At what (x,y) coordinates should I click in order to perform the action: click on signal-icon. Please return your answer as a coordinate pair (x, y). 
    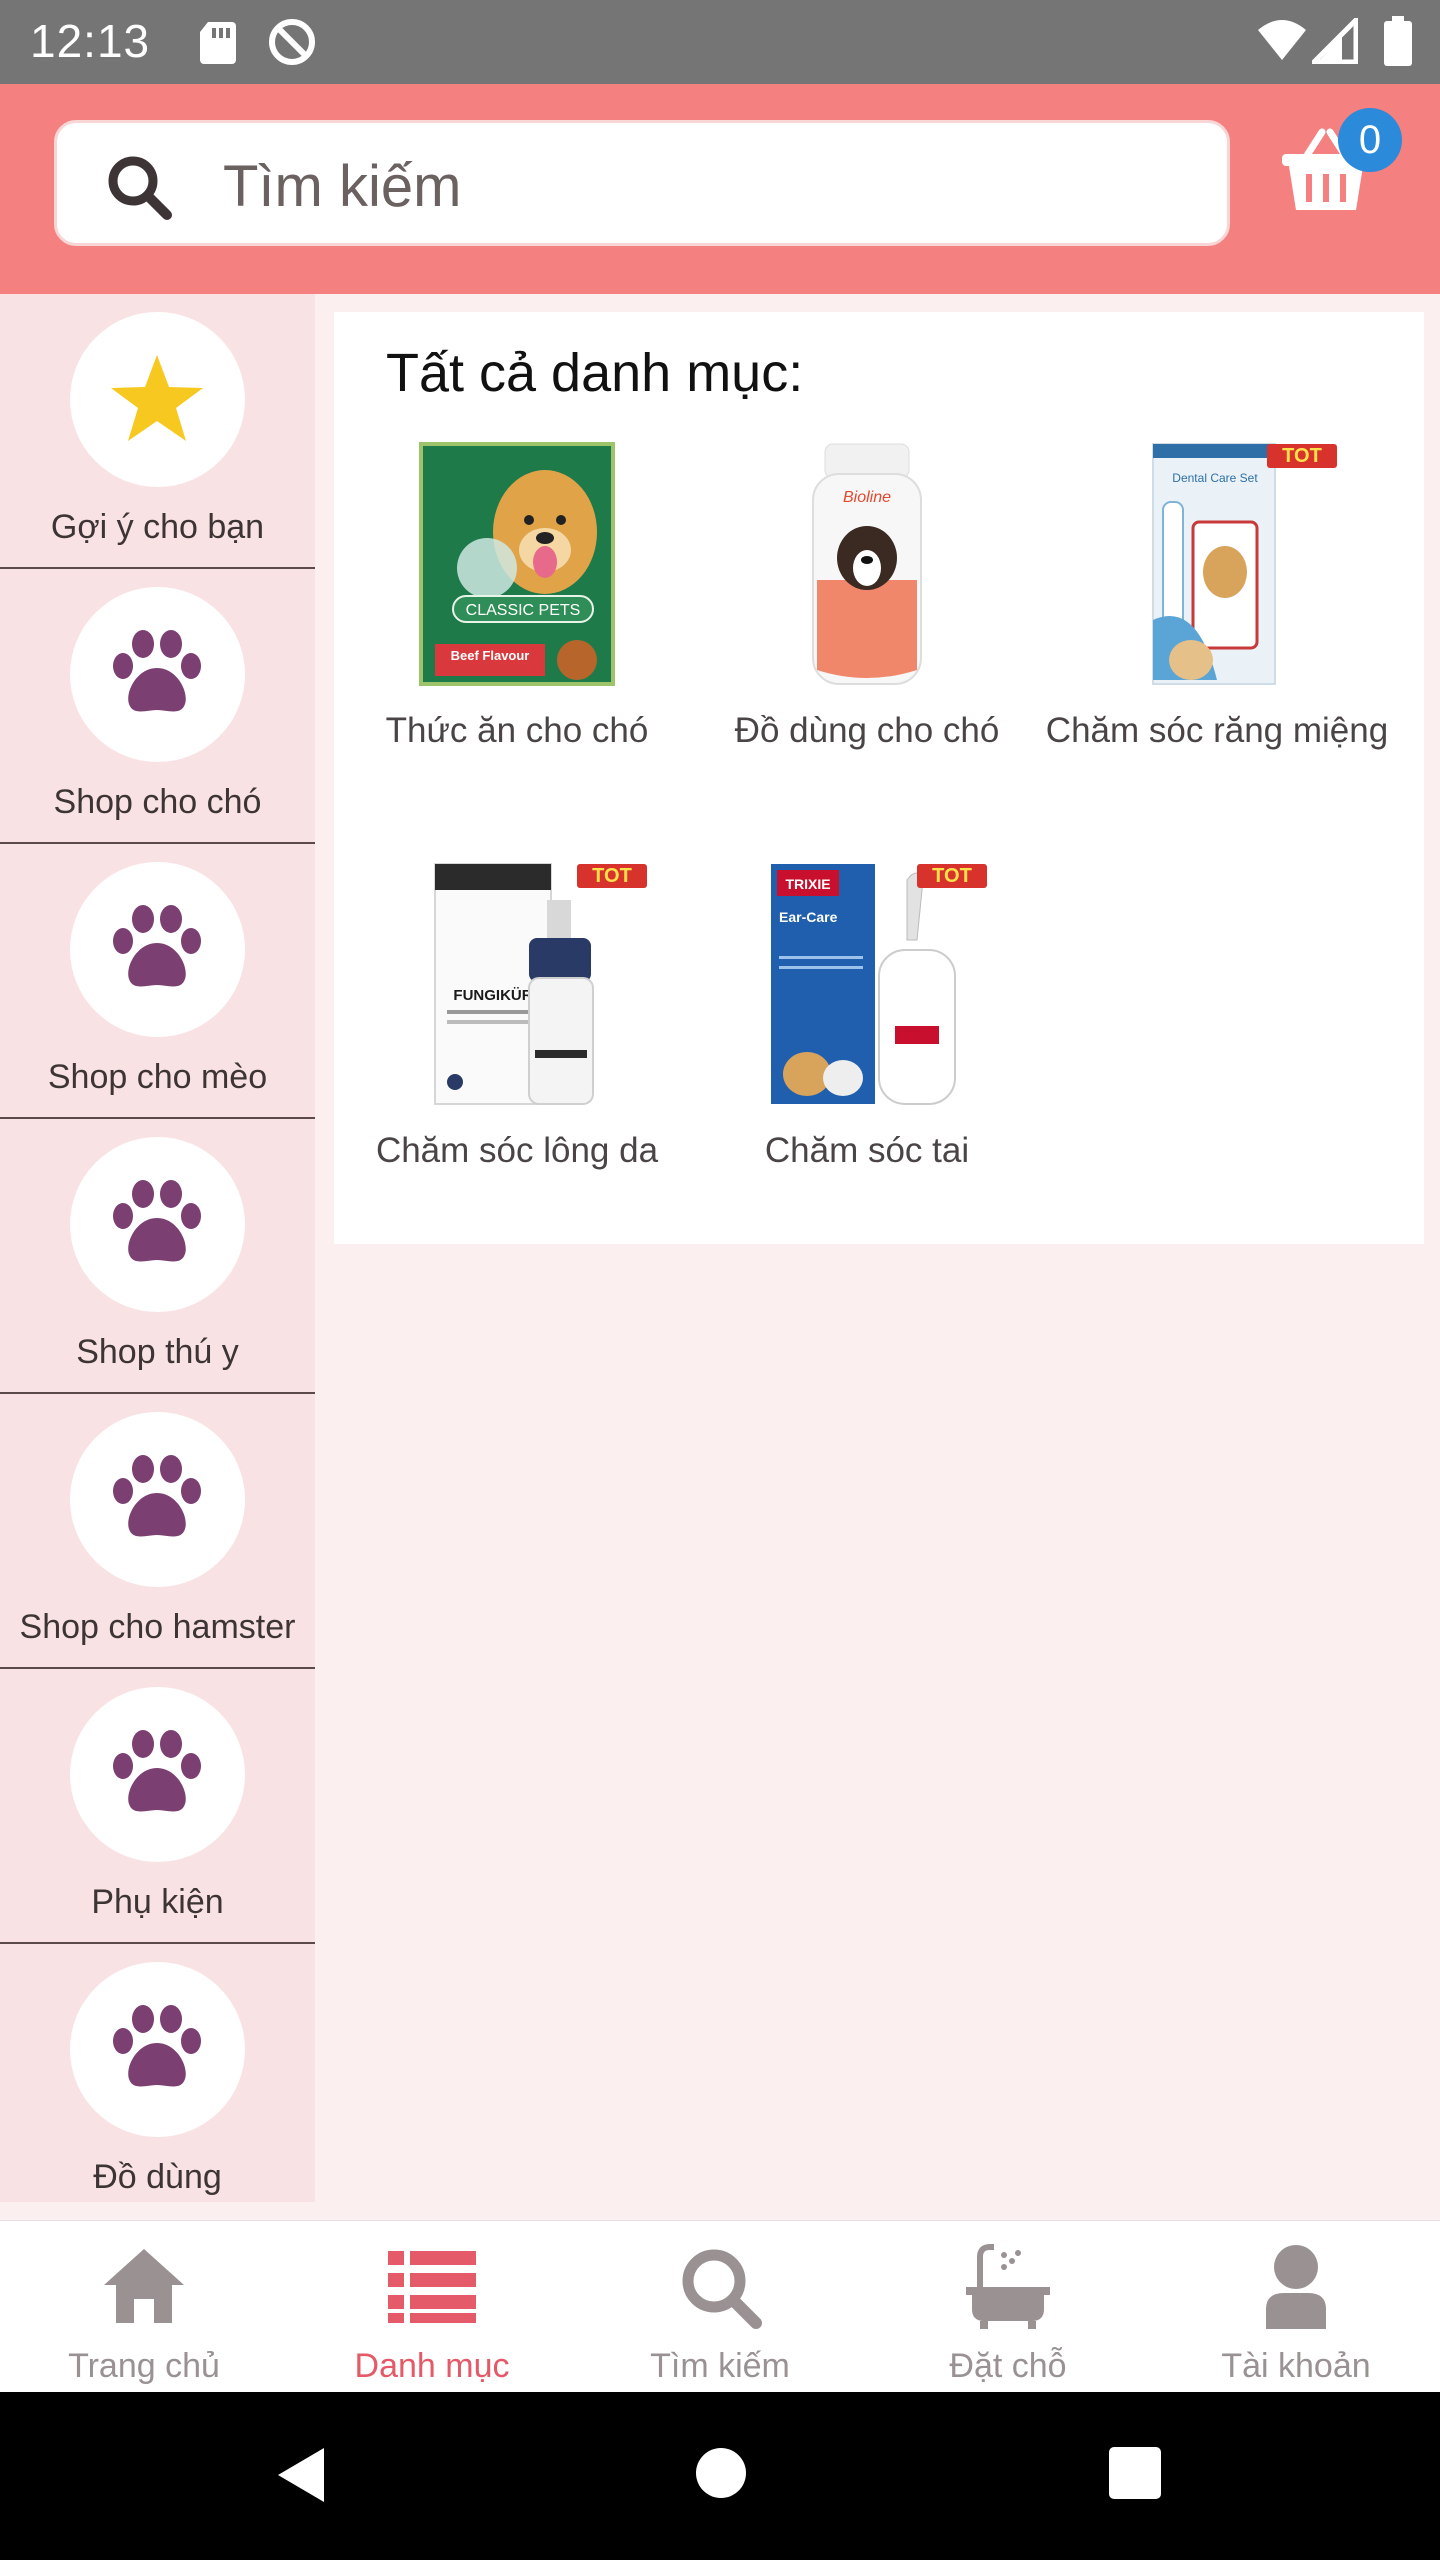
    Looking at the image, I should click on (1335, 41).